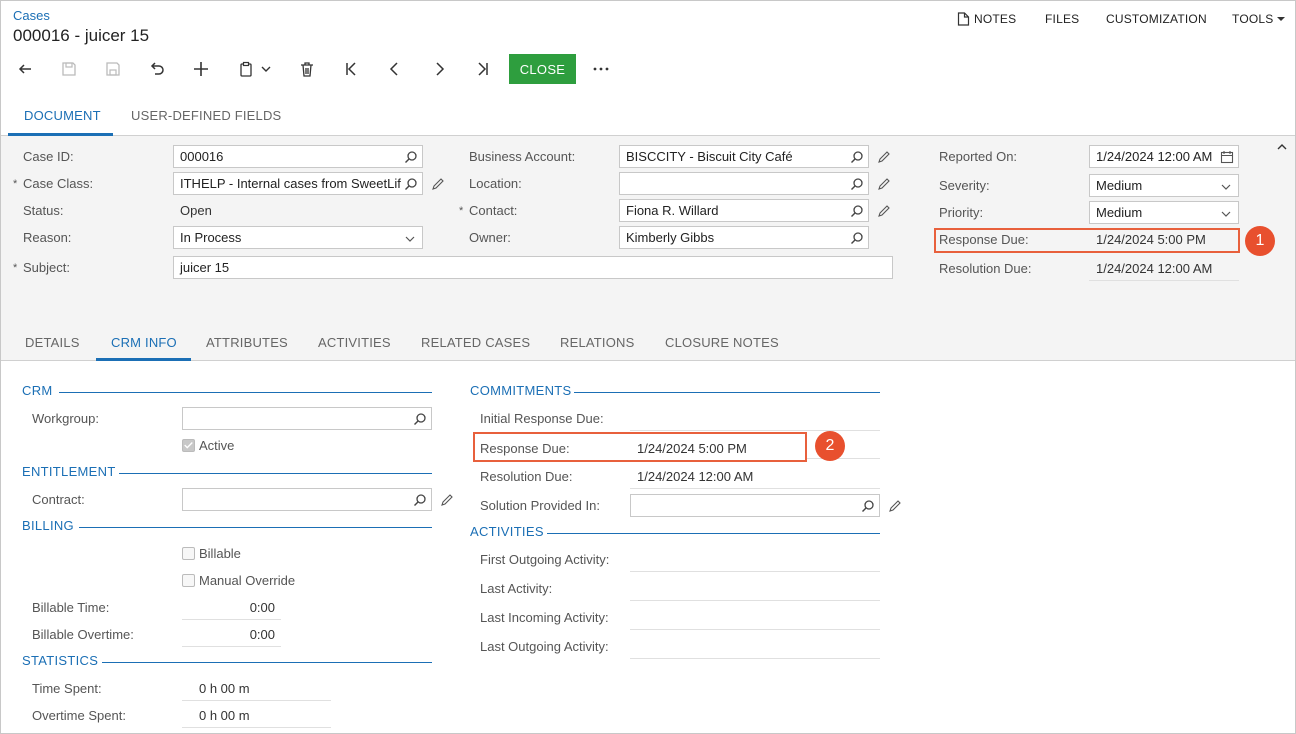 The image size is (1296, 734). Describe the element at coordinates (31, 15) in the screenshot. I see `breadcrumb: Cases` at that location.